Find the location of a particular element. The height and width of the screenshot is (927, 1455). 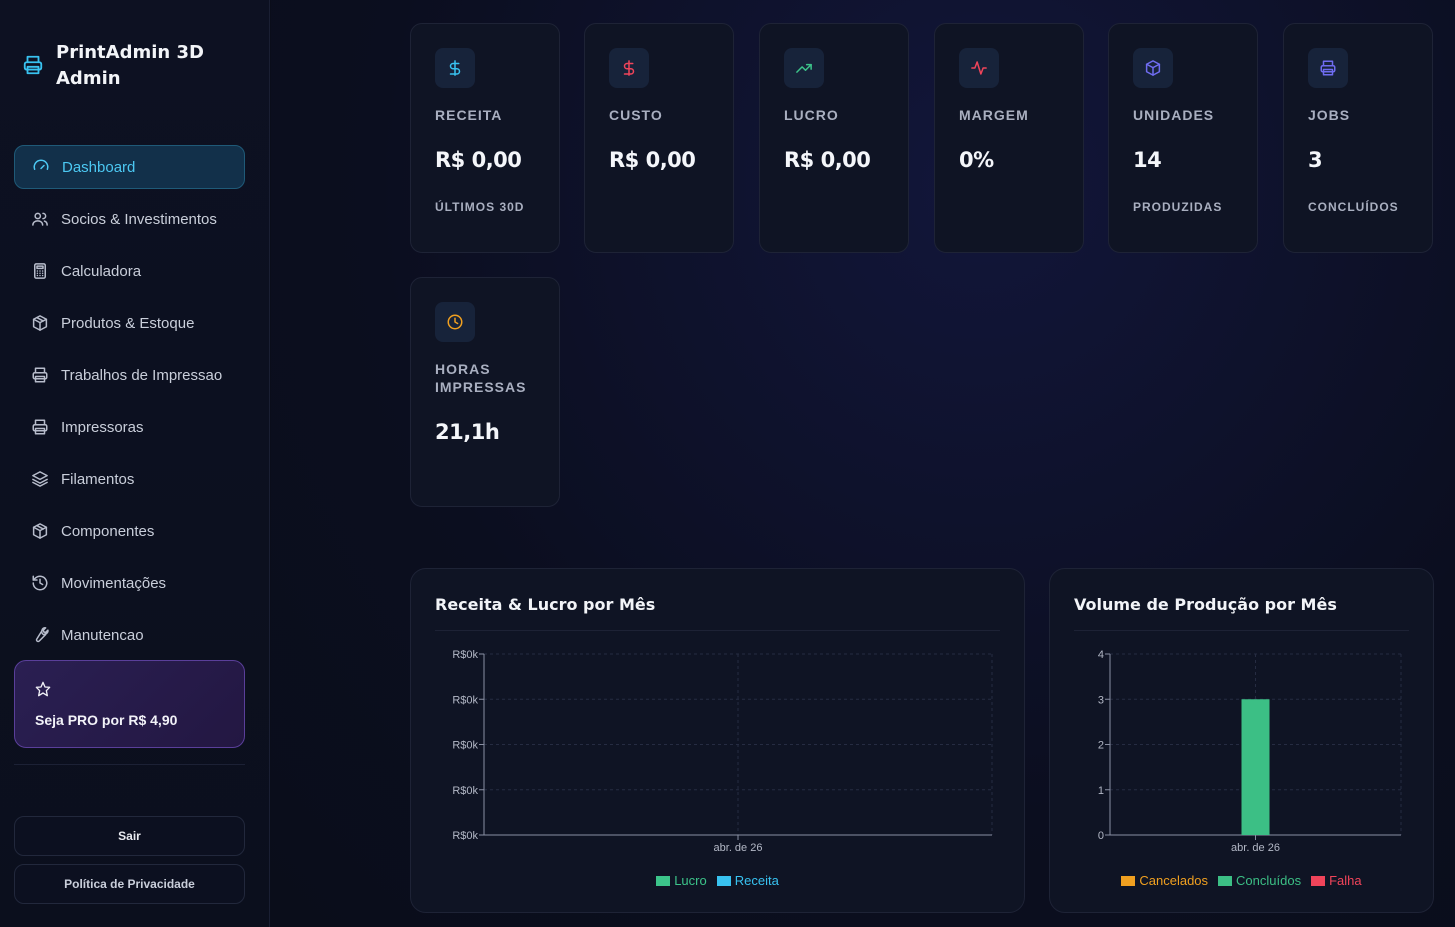

trending-up-icon is located at coordinates (804, 68).